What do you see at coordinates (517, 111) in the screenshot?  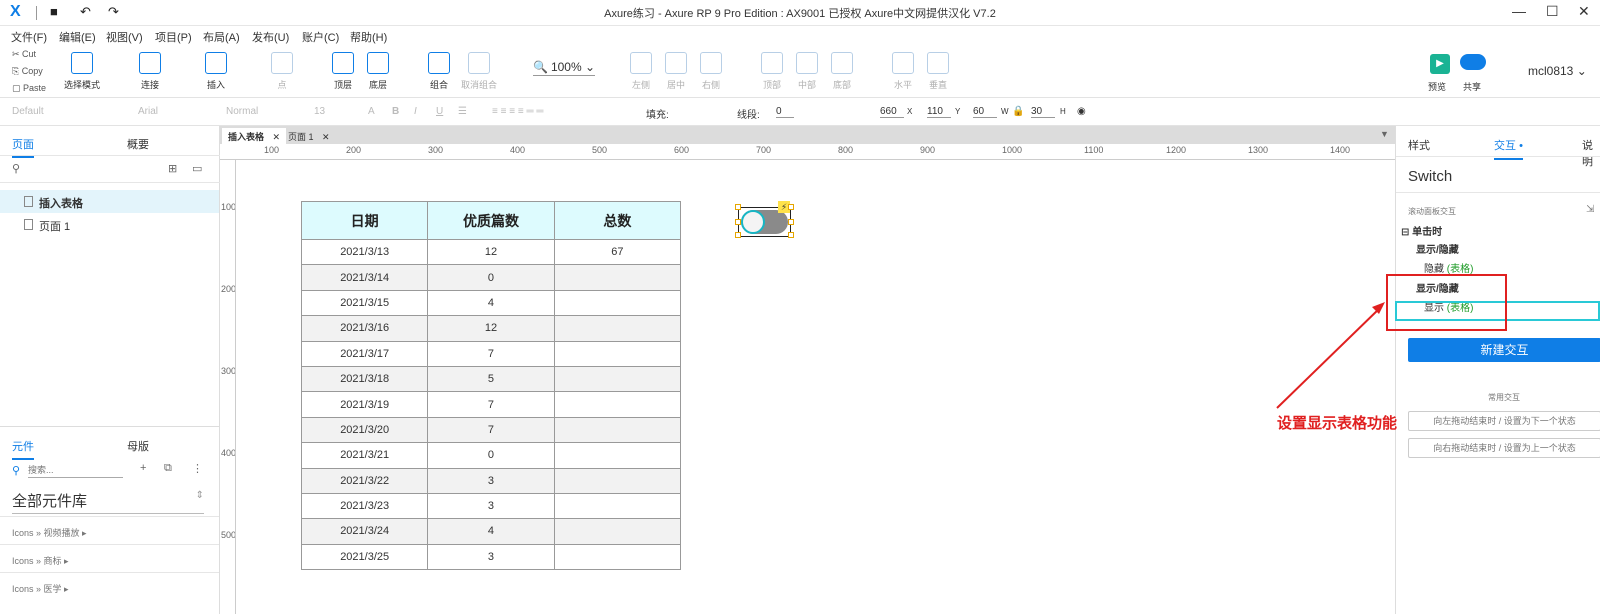 I see `align-text-icon: ≡ ≡ ≡ ≡ ═ ═` at bounding box center [517, 111].